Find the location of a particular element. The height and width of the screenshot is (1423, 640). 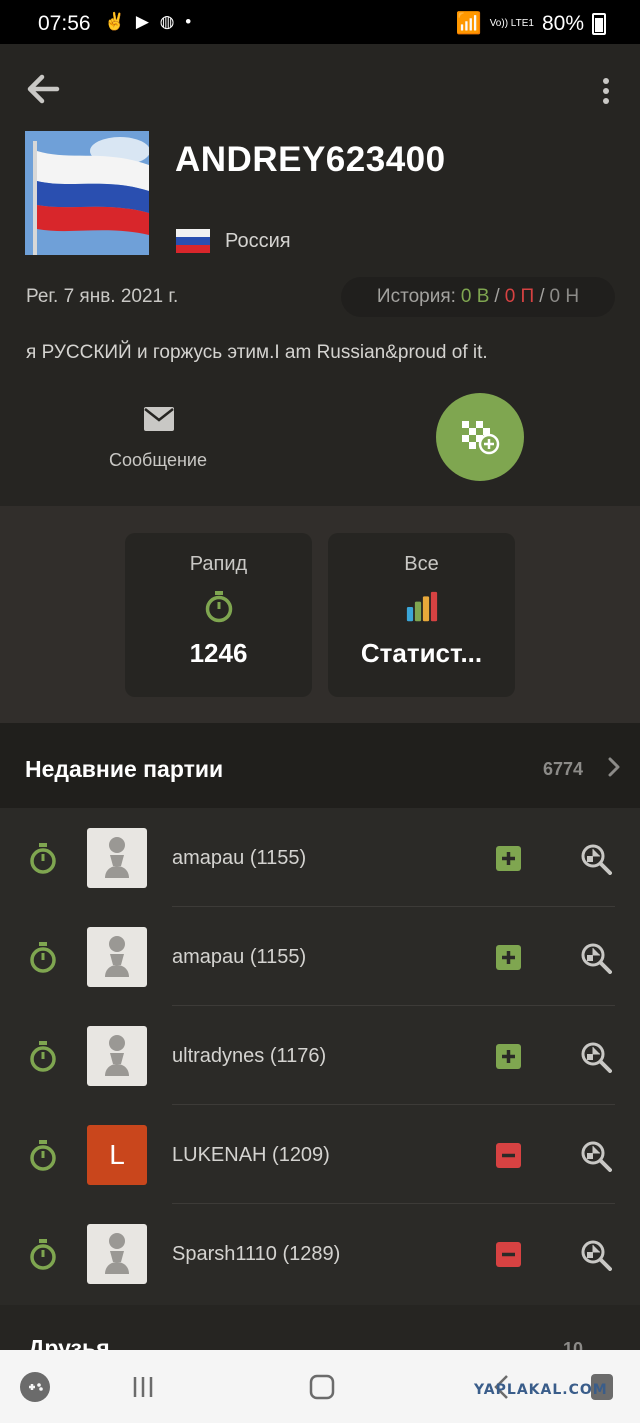

game-row: L LUKENAH (1209) is located at coordinates (320, 1154).